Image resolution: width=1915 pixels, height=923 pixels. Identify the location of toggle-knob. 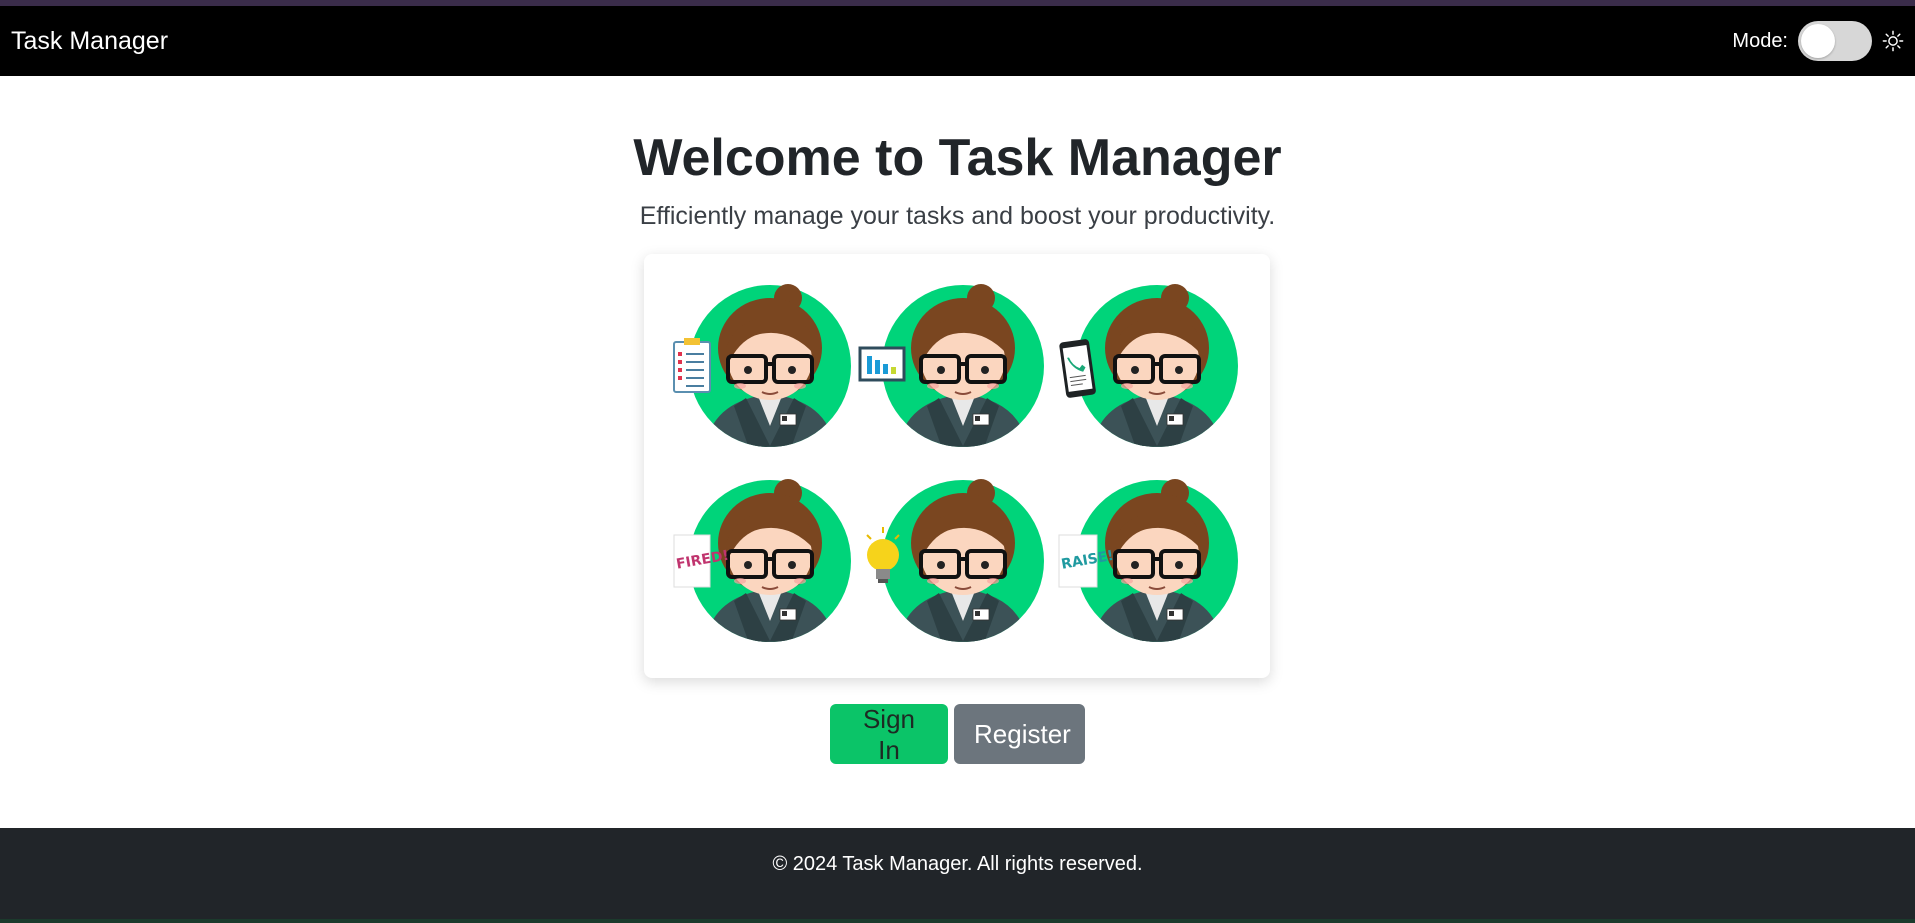
(1818, 41).